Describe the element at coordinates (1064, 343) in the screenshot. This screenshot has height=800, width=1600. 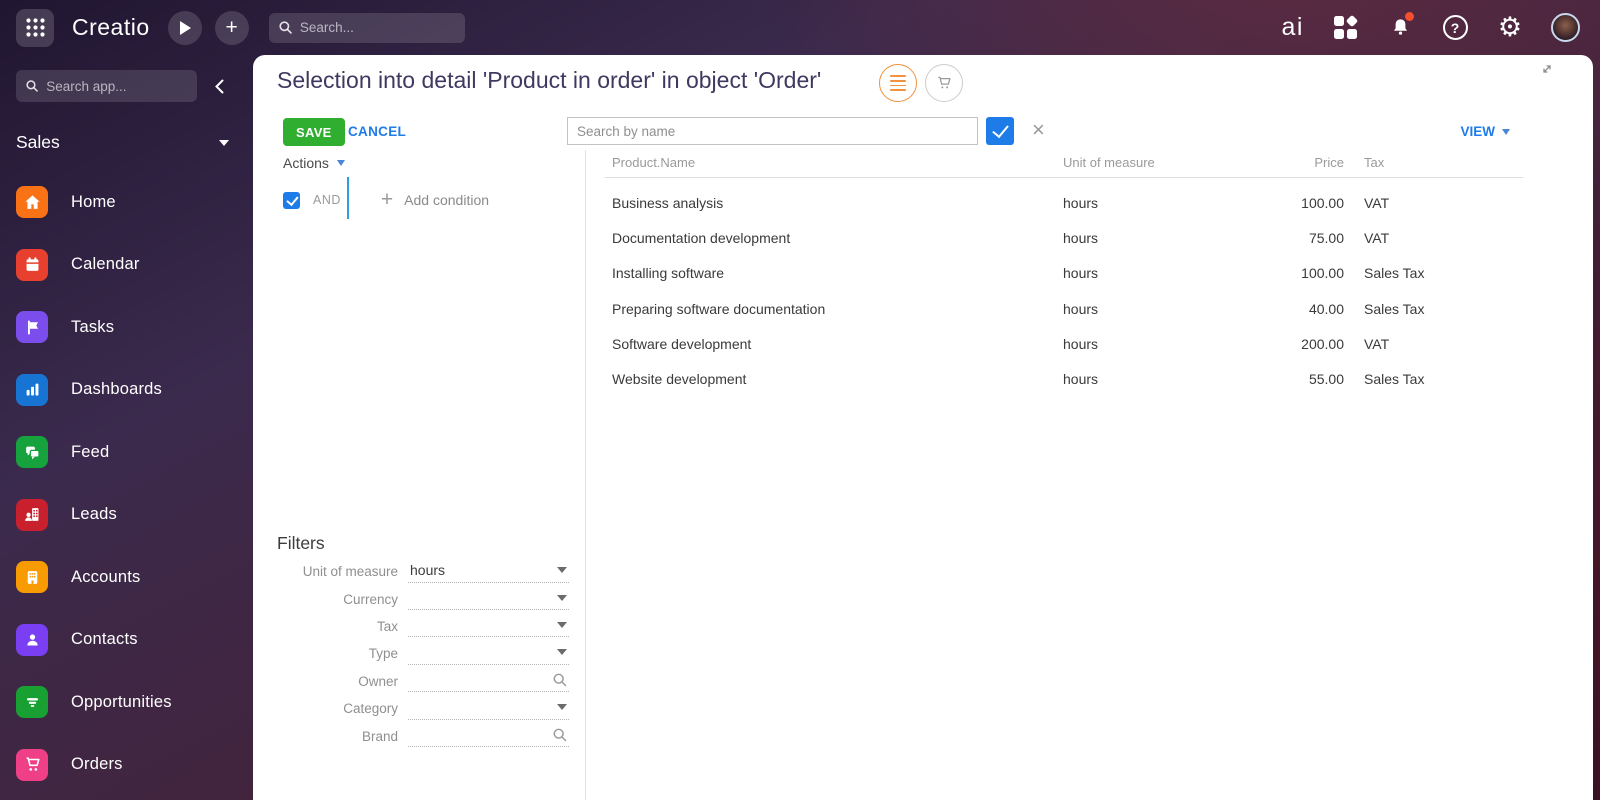
I see `table-row: Software development hours 200.00 VAT` at that location.